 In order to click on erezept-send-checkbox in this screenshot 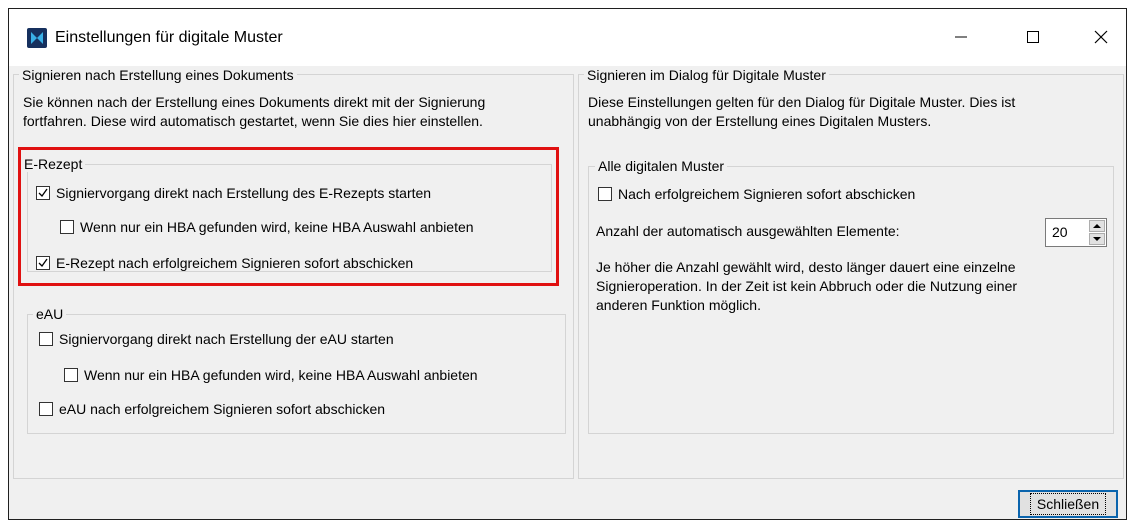, I will do `click(43, 263)`.